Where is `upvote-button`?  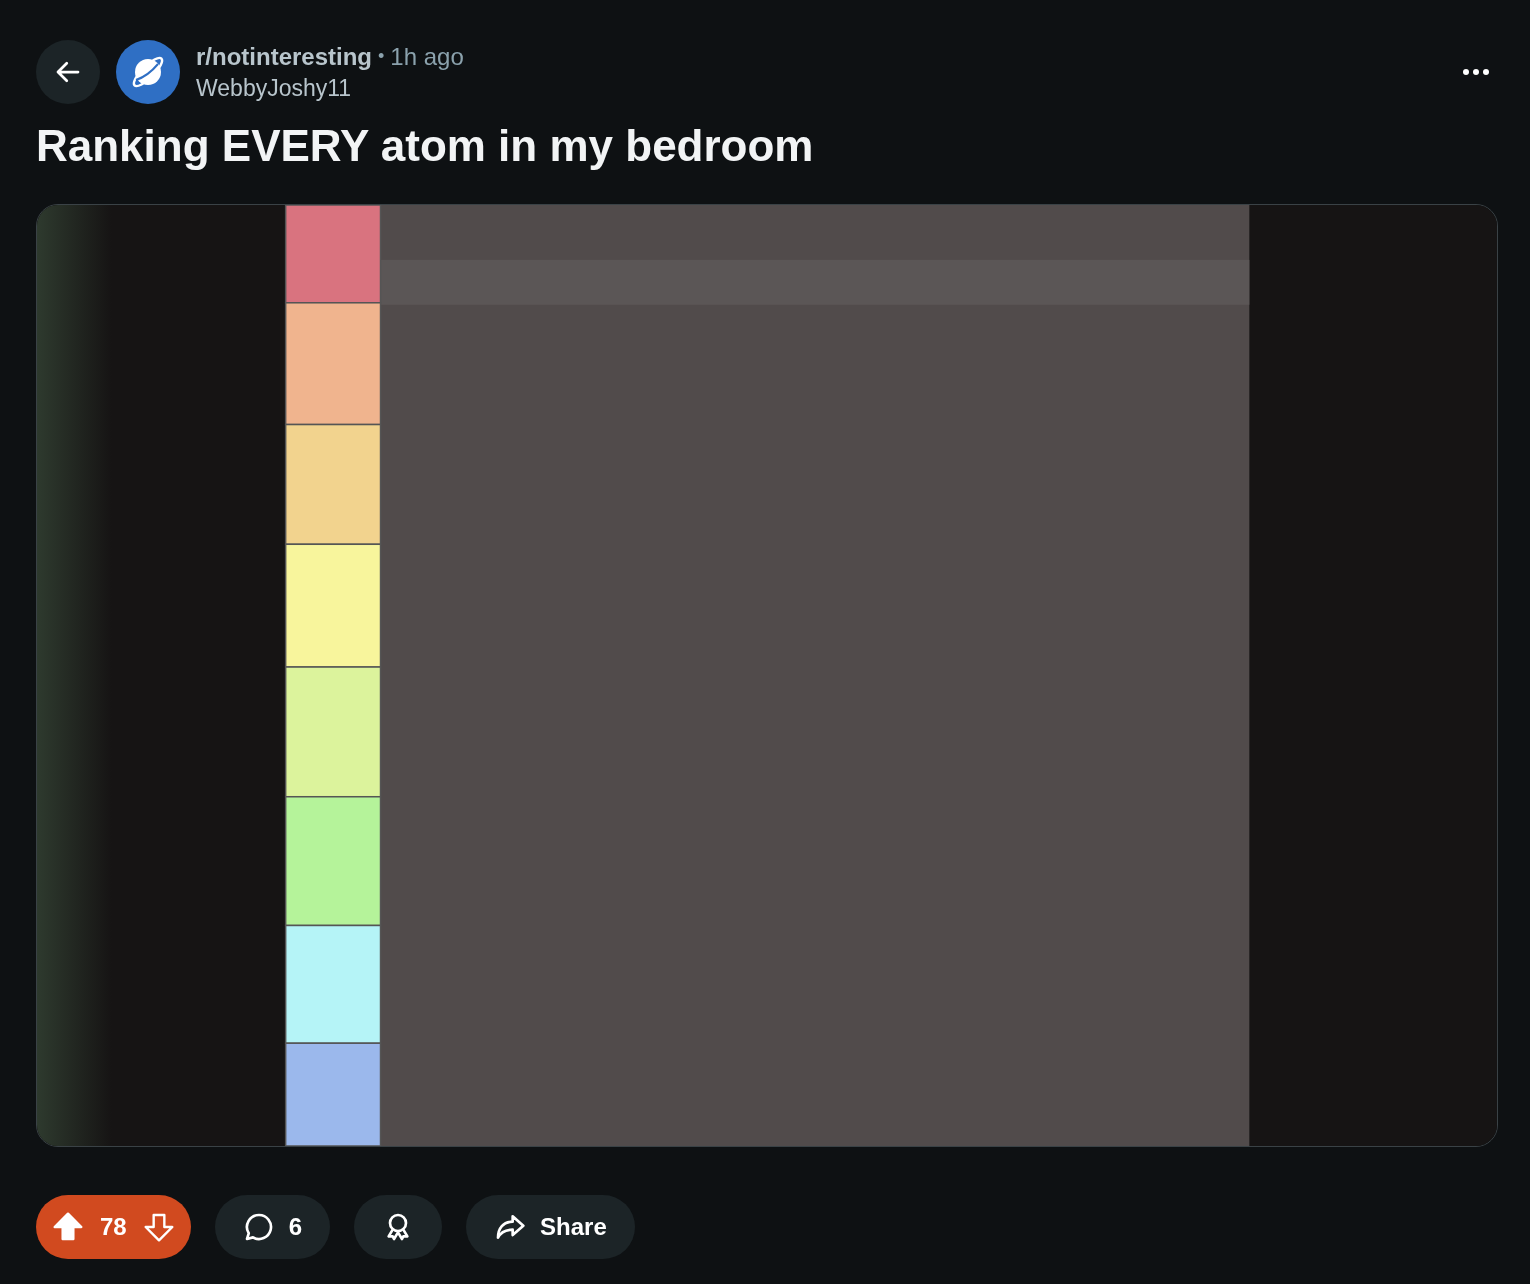
upvote-button is located at coordinates (68, 1227).